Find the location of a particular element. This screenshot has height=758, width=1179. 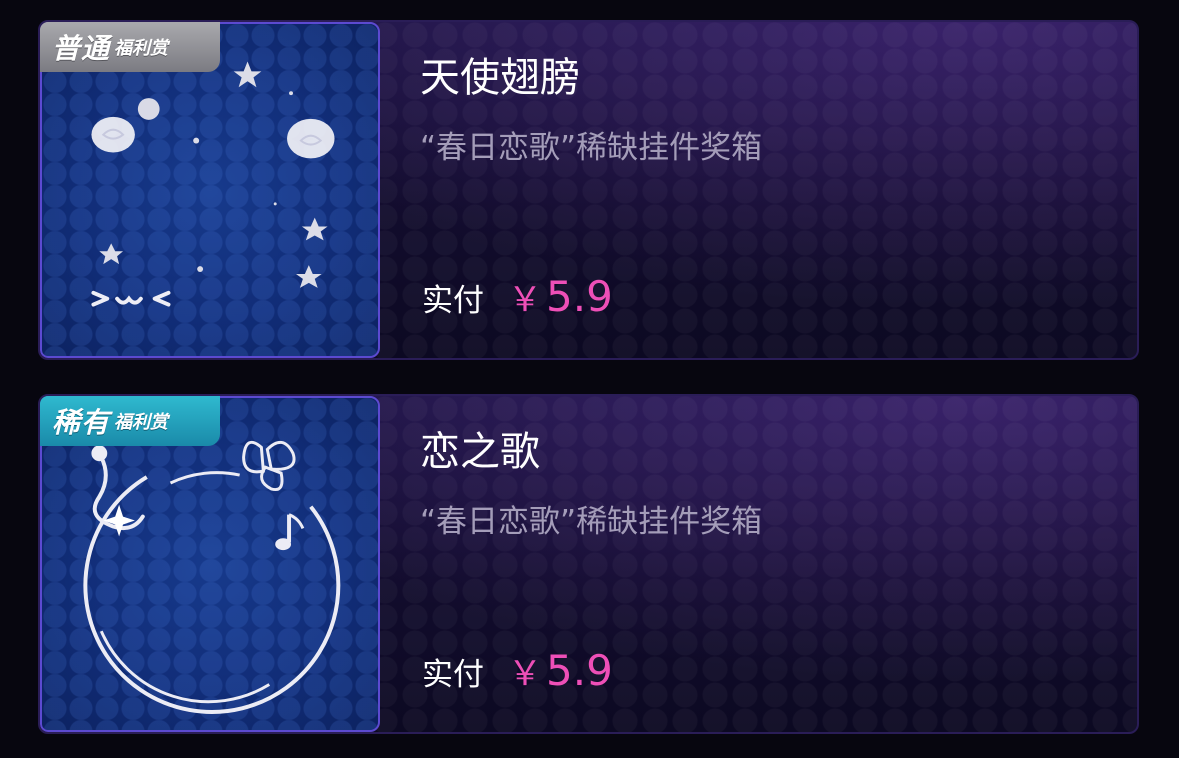

angel-wings-face-icon is located at coordinates (213, 184).